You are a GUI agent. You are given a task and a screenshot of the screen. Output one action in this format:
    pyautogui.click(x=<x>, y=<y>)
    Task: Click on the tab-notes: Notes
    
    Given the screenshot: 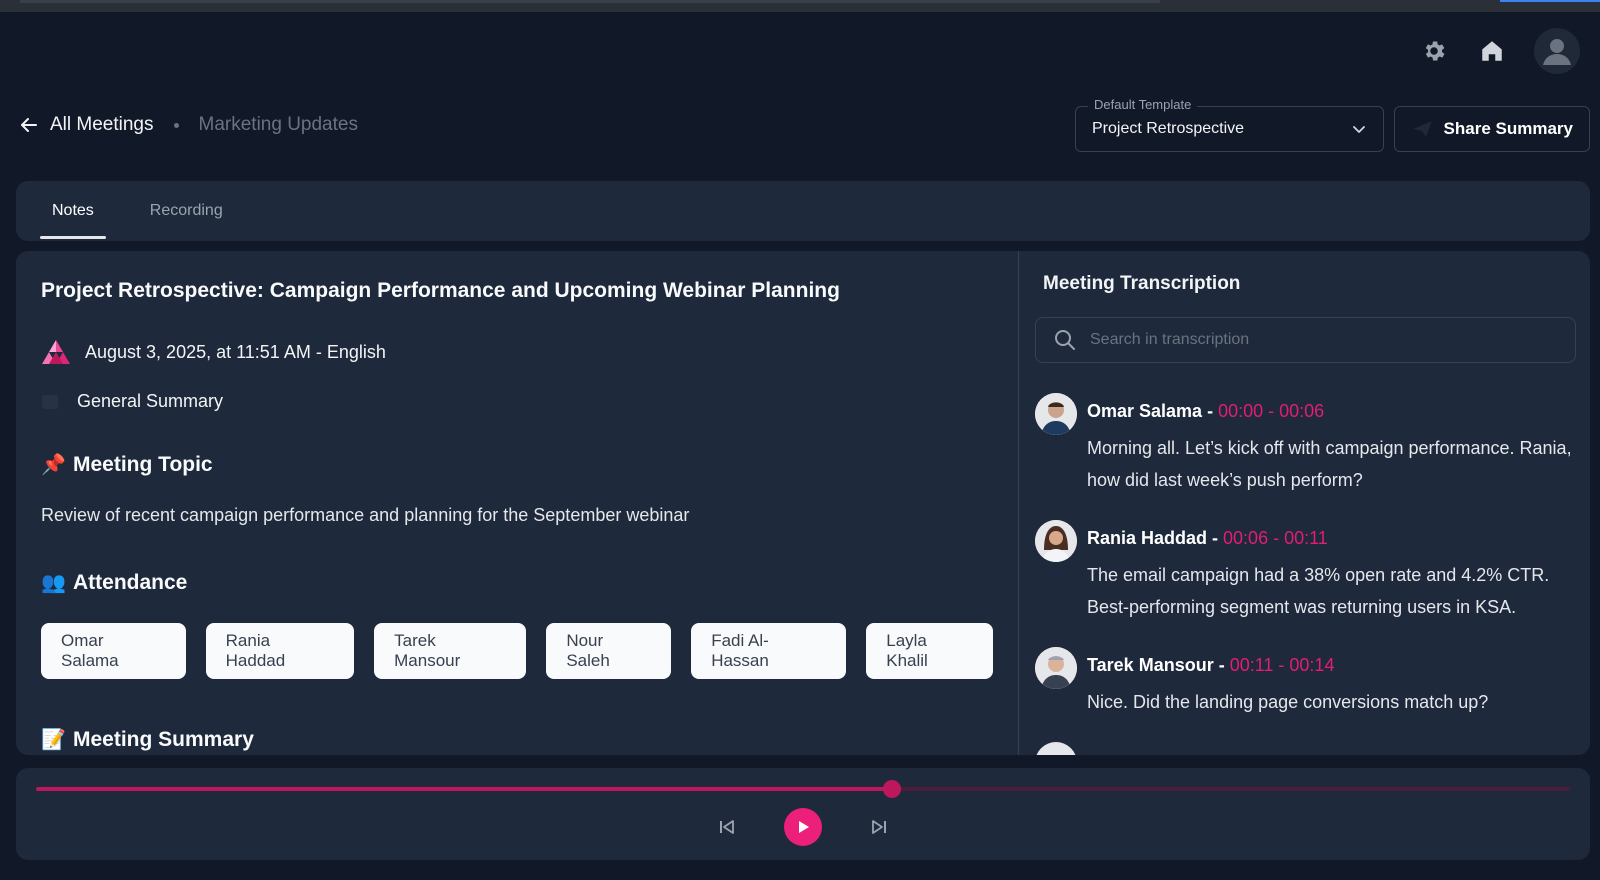 What is the action you would take?
    pyautogui.click(x=73, y=211)
    